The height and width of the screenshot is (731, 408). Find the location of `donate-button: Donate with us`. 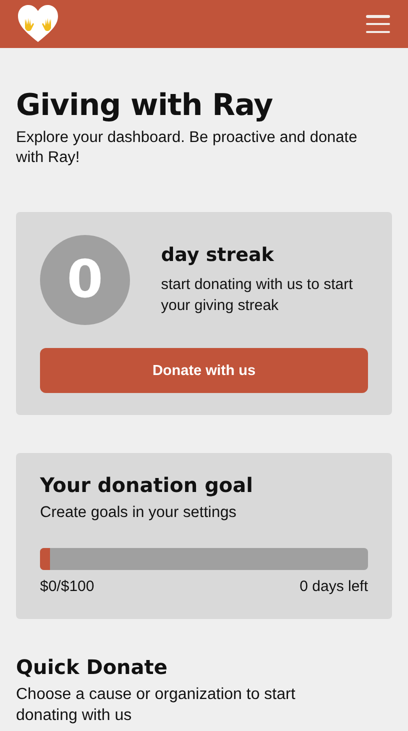

donate-button: Donate with us is located at coordinates (204, 371).